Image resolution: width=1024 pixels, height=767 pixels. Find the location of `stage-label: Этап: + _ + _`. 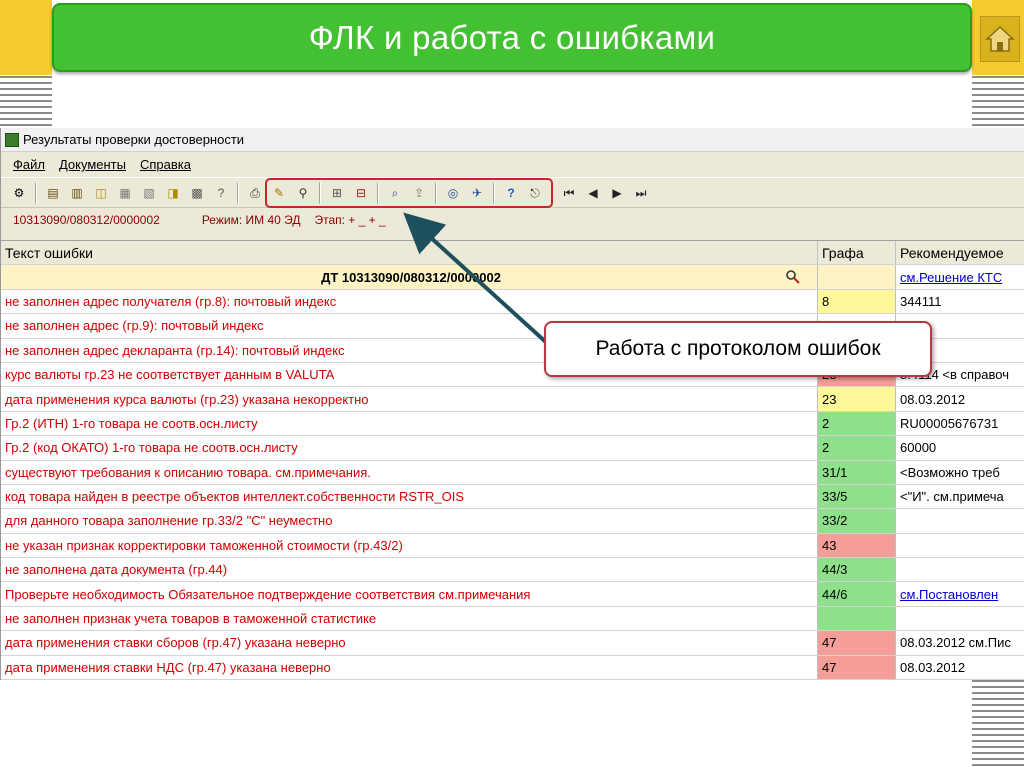

stage-label: Этап: + _ + _ is located at coordinates (350, 220).